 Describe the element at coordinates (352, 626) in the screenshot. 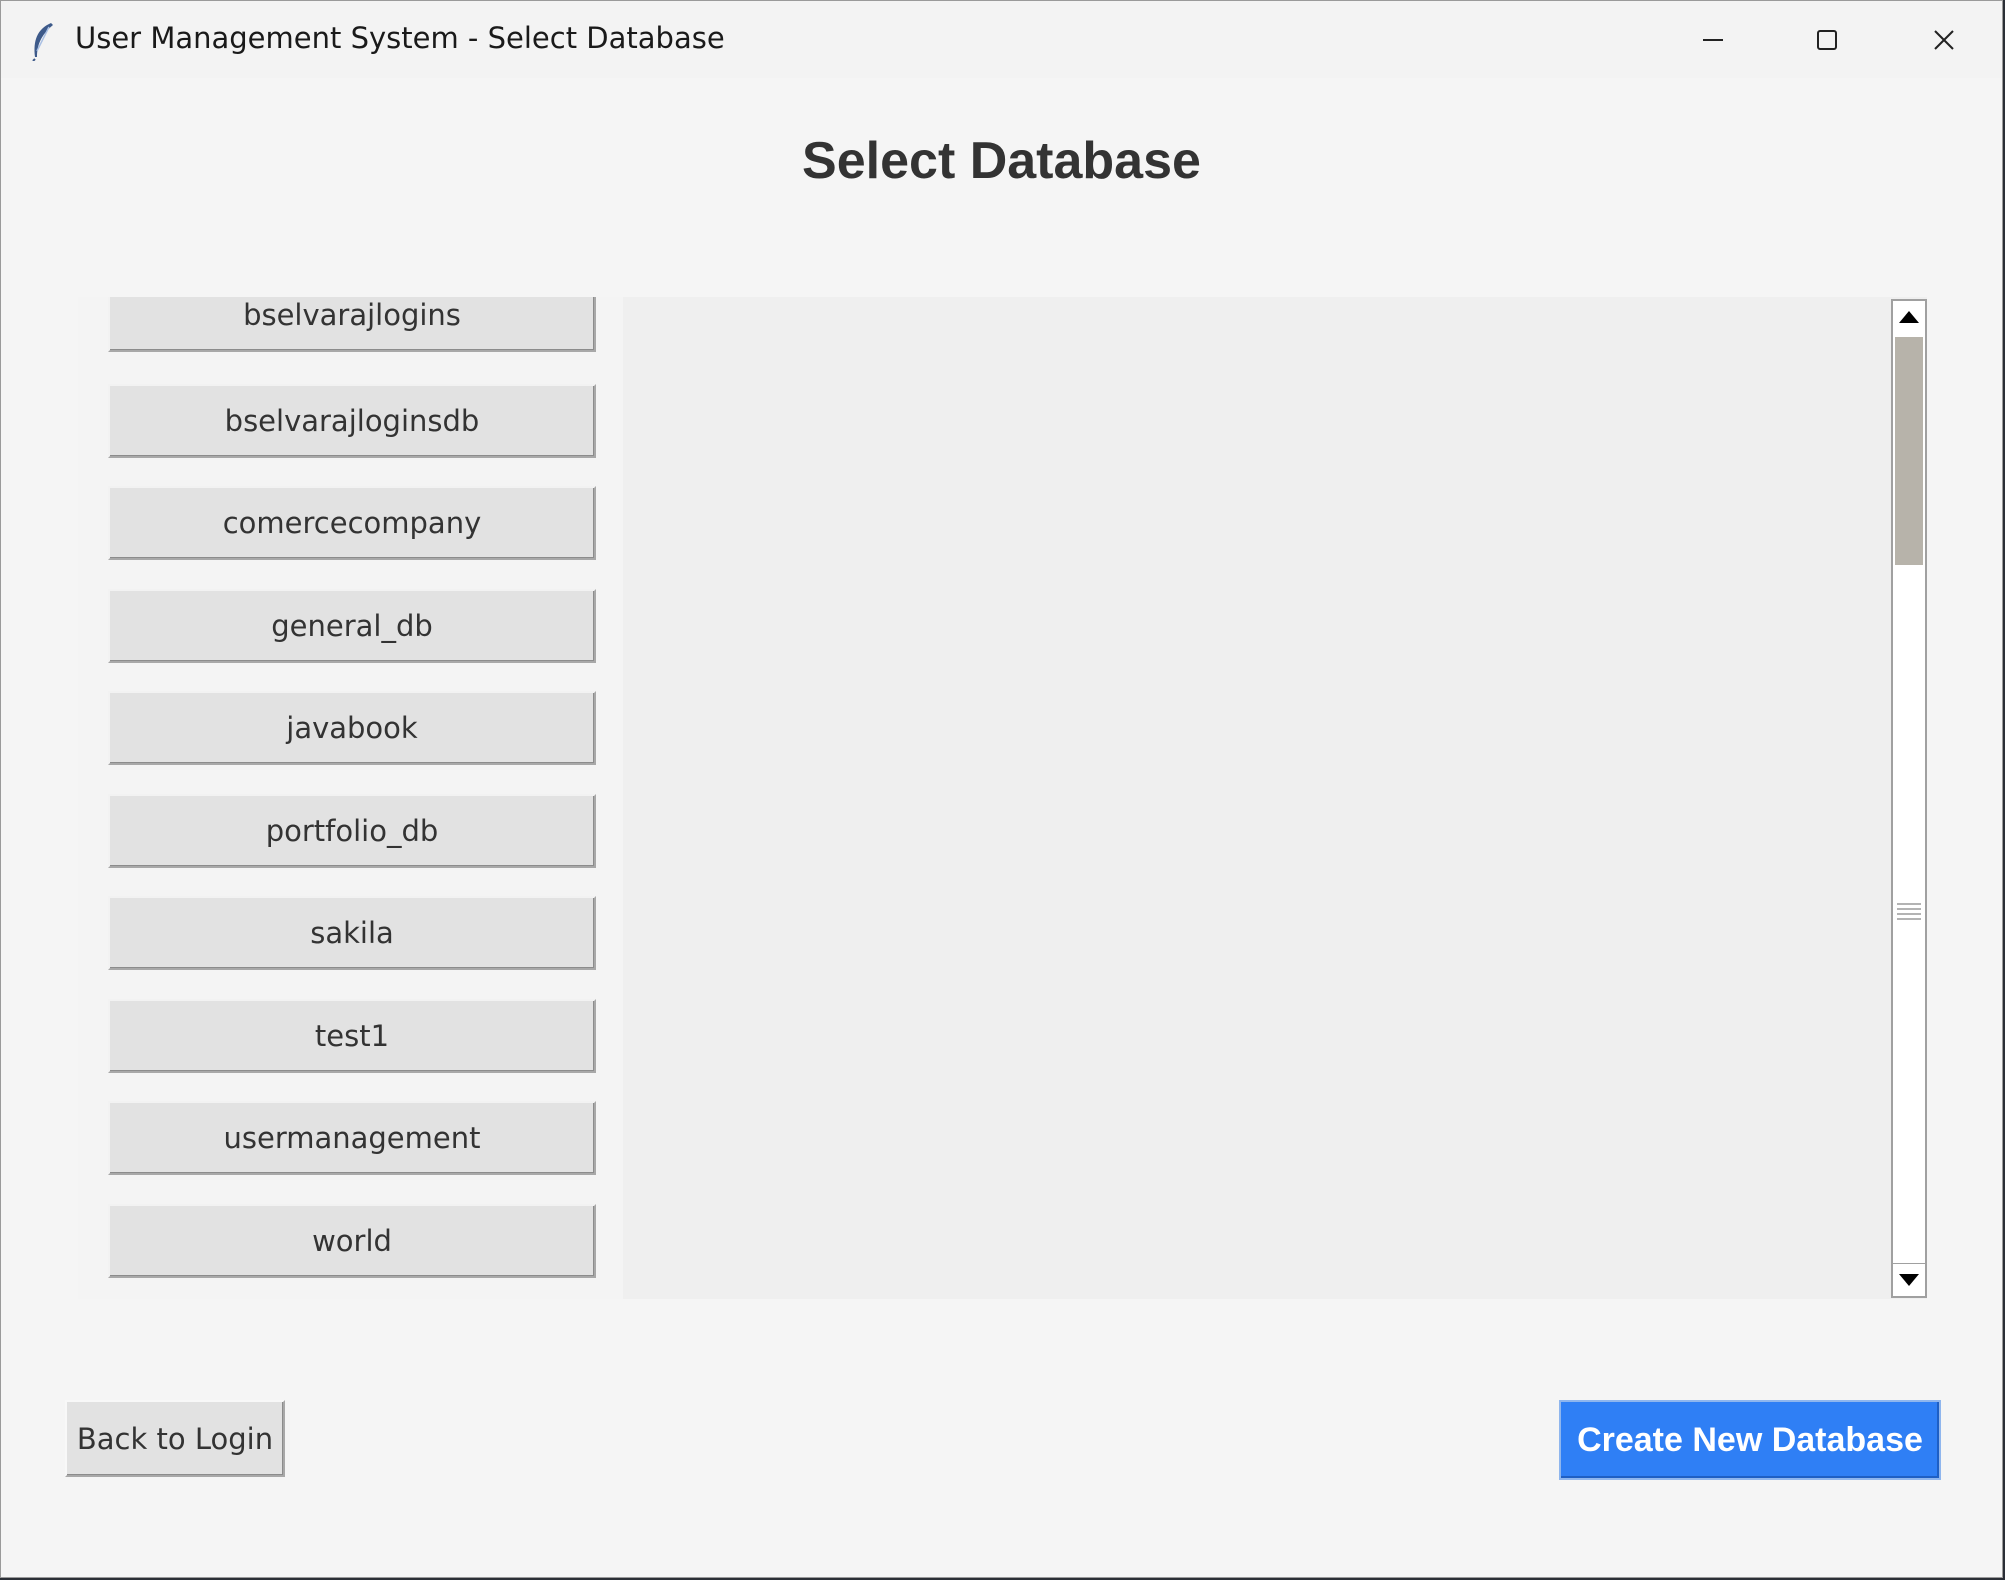

I see `database-button-general-db: general_db` at that location.